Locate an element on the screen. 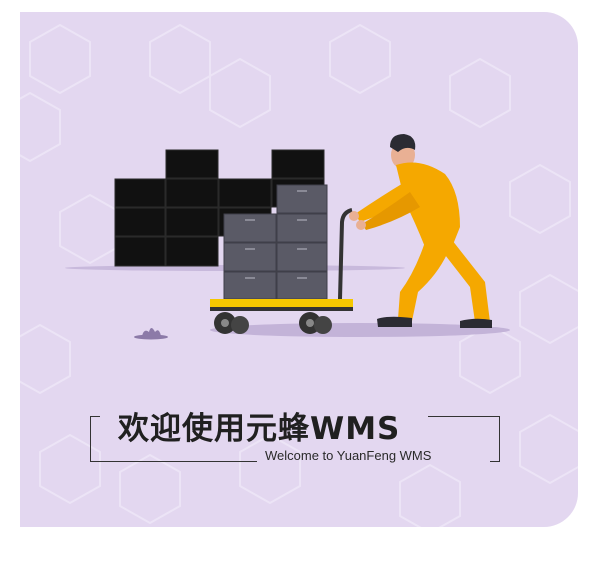 This screenshot has width=613, height=580. welcome-title-block: 欢迎使用元蜂WMS Welcome to YuanFeng WMS is located at coordinates (300, 432).